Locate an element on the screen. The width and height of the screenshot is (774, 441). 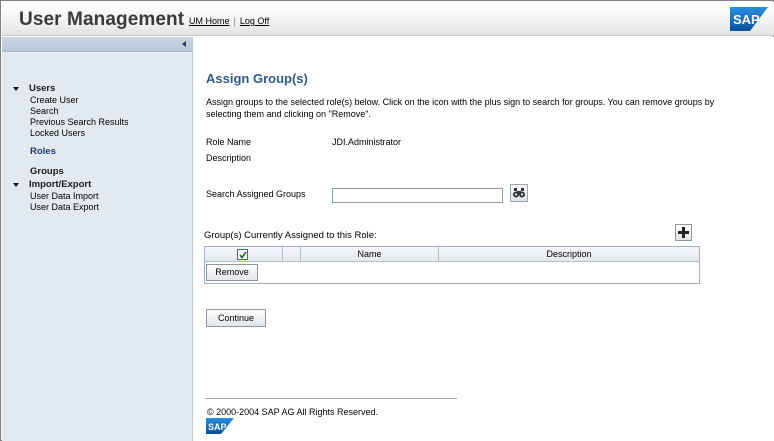
sap-logo: SAP is located at coordinates (749, 19).